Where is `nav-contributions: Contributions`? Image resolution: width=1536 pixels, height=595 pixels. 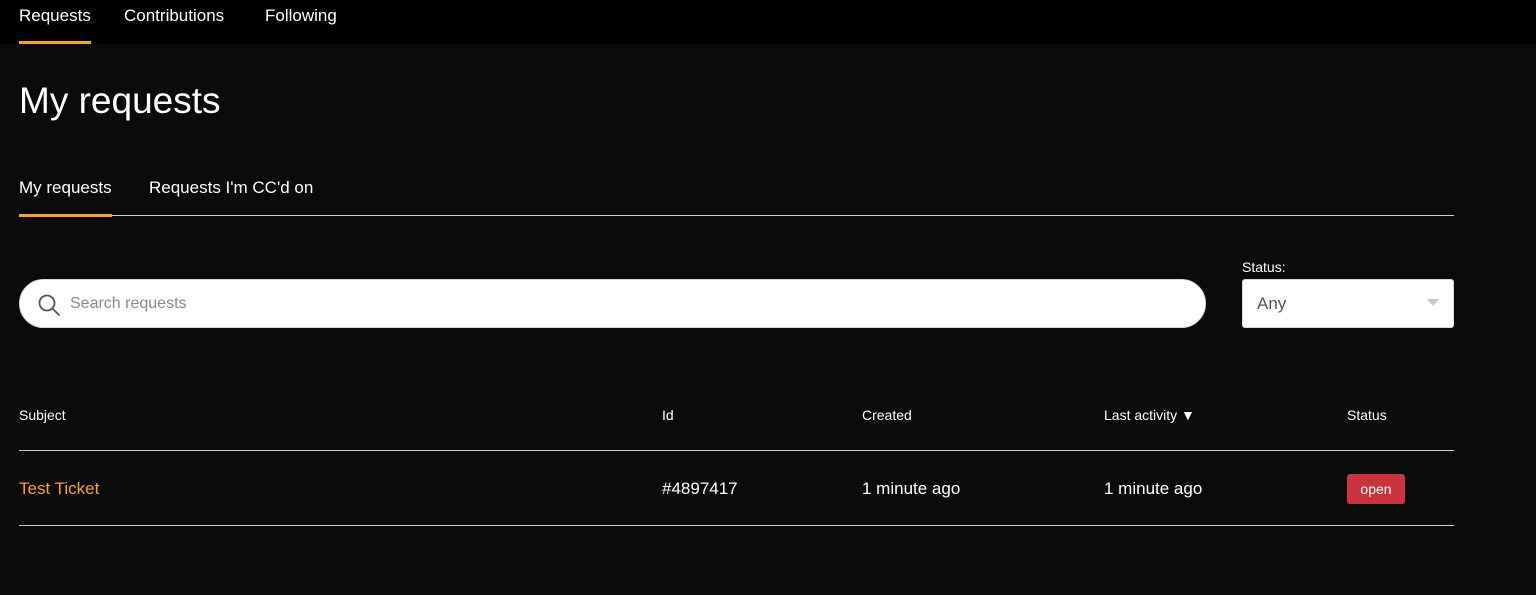 nav-contributions: Contributions is located at coordinates (174, 25).